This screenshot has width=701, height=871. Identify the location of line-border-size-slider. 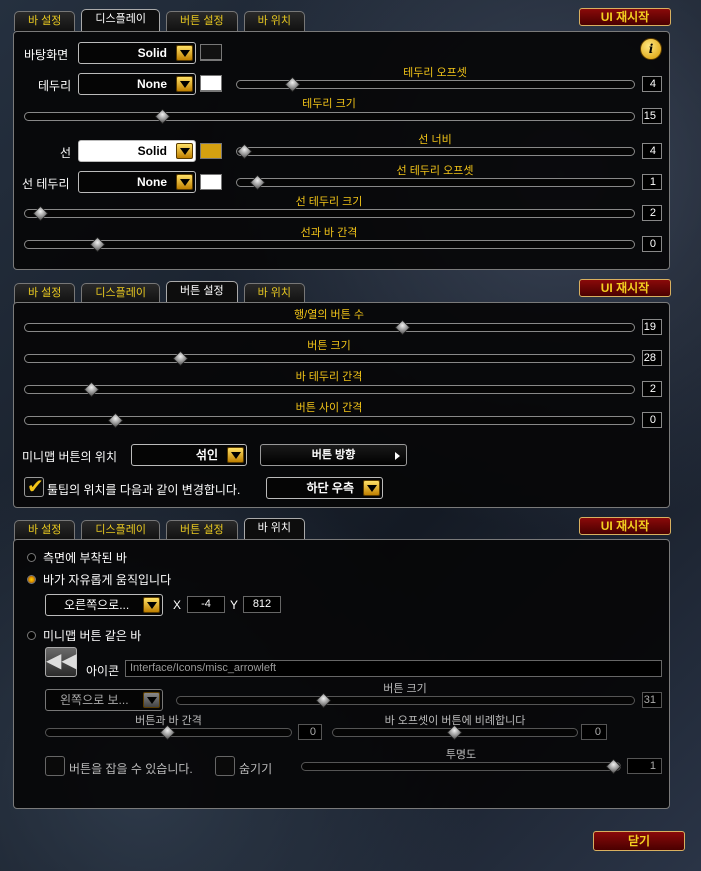
(329, 213).